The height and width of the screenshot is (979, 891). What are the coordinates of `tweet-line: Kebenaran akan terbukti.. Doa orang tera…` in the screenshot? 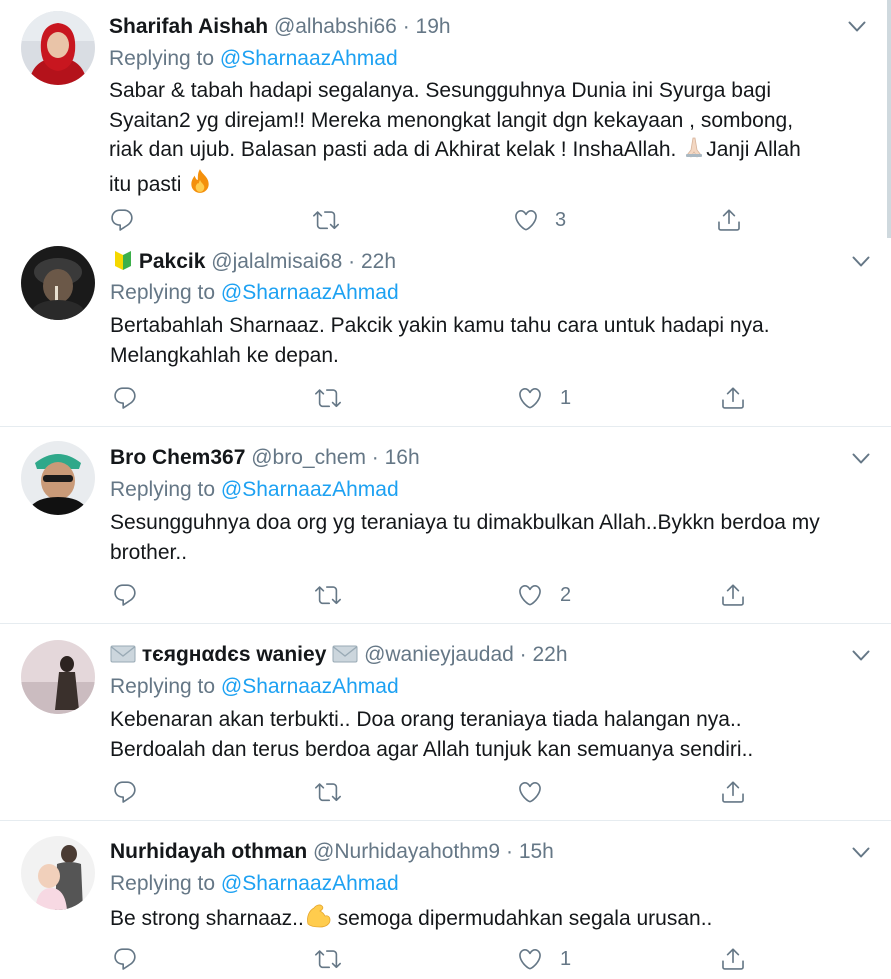 It's located at (426, 719).